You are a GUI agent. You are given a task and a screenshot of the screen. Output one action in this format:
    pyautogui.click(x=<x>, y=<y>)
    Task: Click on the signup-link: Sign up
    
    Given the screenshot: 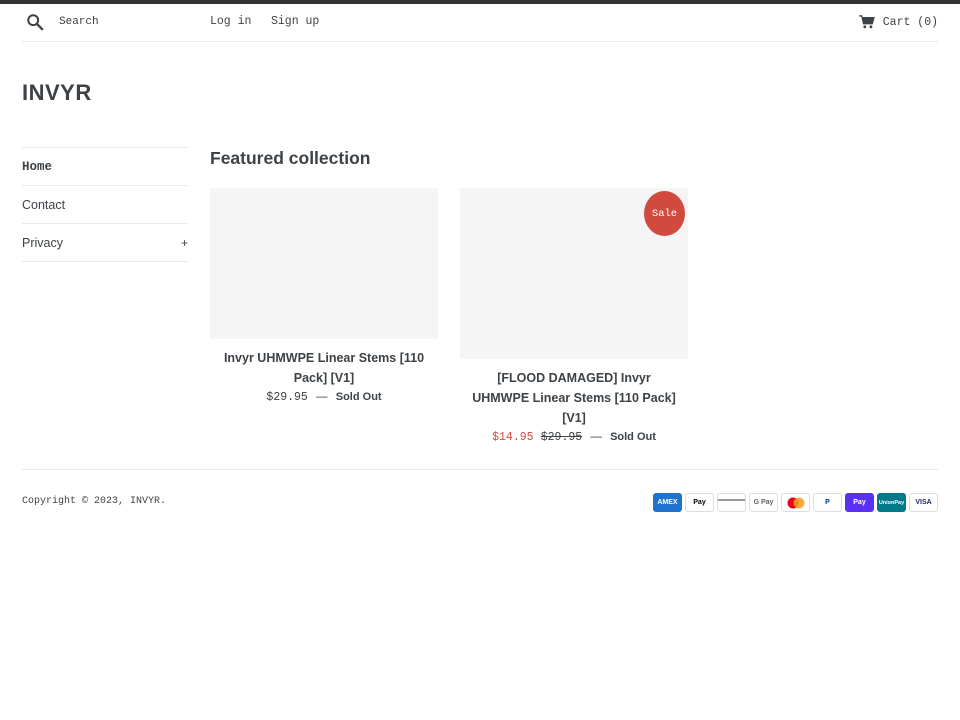 What is the action you would take?
    pyautogui.click(x=295, y=21)
    